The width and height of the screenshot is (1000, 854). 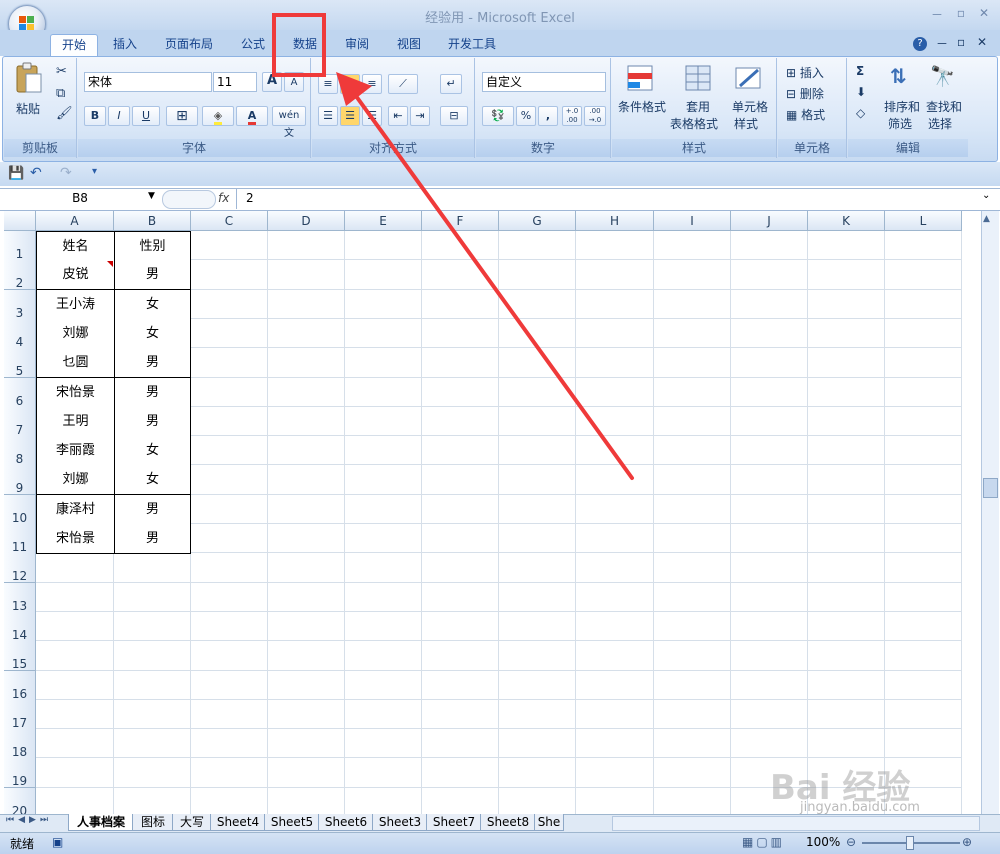 What do you see at coordinates (148, 82) in the screenshot?
I see `font-name-combo: 宋体` at bounding box center [148, 82].